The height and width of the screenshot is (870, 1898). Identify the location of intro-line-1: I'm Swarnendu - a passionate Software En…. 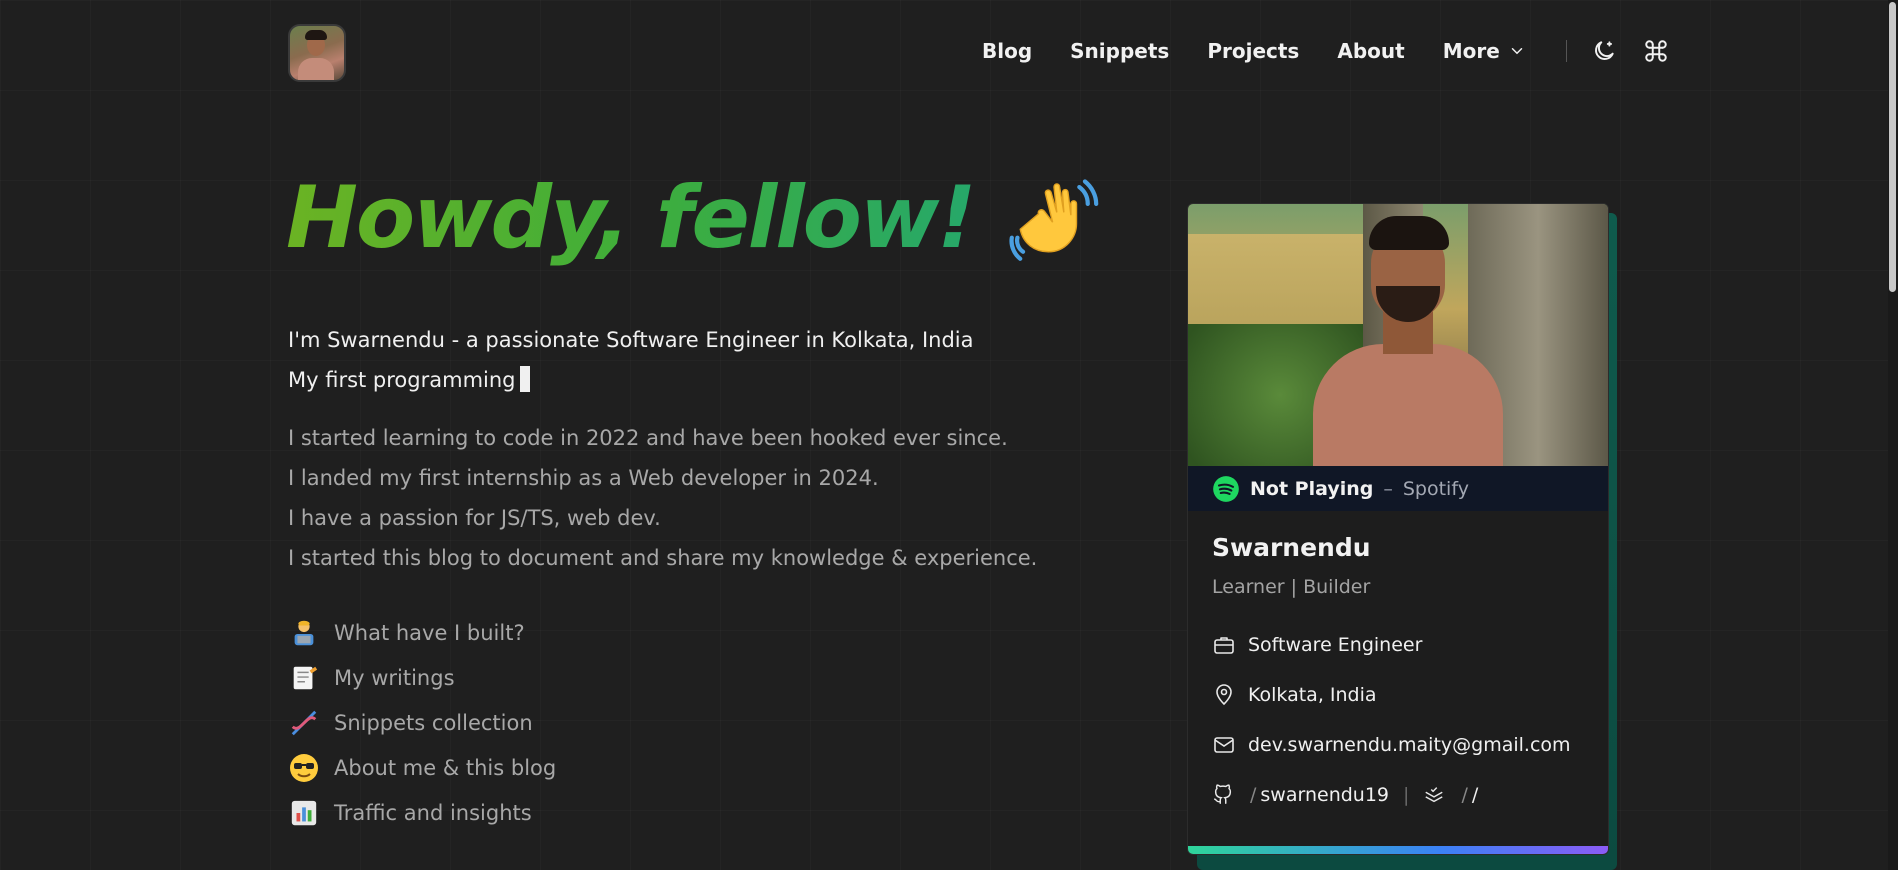
(631, 340).